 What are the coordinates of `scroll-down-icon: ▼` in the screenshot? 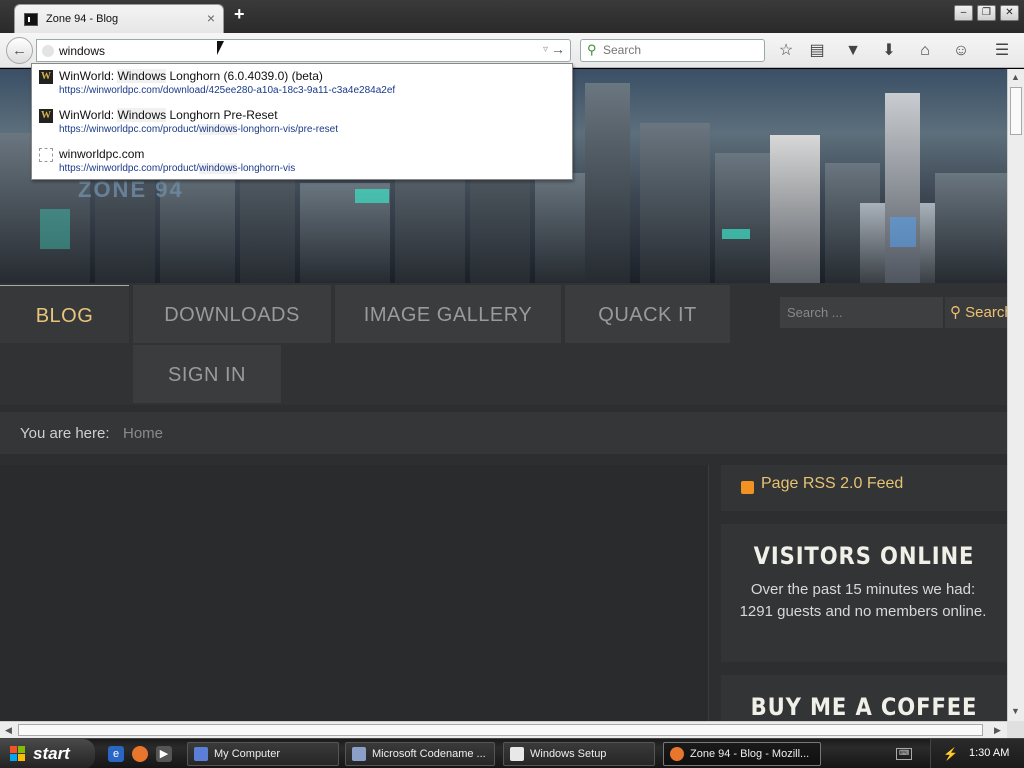 It's located at (1015, 711).